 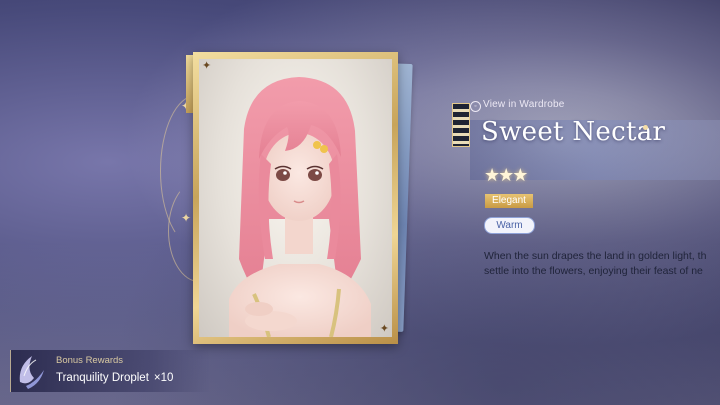 What do you see at coordinates (475, 106) in the screenshot?
I see `view-icon: ◦` at bounding box center [475, 106].